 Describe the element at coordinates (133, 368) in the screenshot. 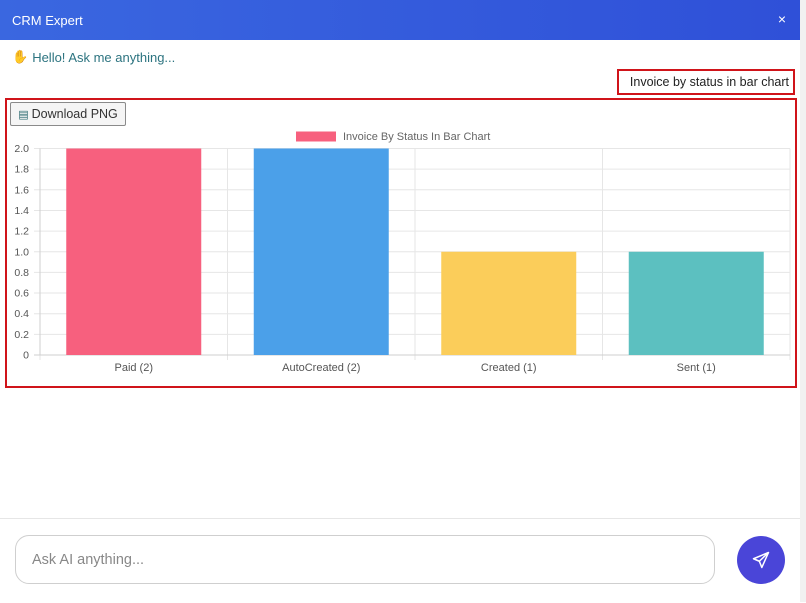

I see `category-label: Paid (2)` at that location.